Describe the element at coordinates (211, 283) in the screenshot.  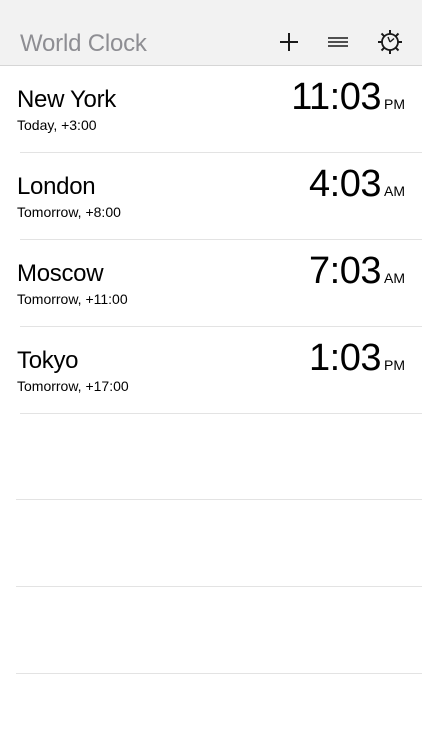
I see `clock-row-moscow: Moscow Tomorrow, +11:00 7:03 AM` at that location.